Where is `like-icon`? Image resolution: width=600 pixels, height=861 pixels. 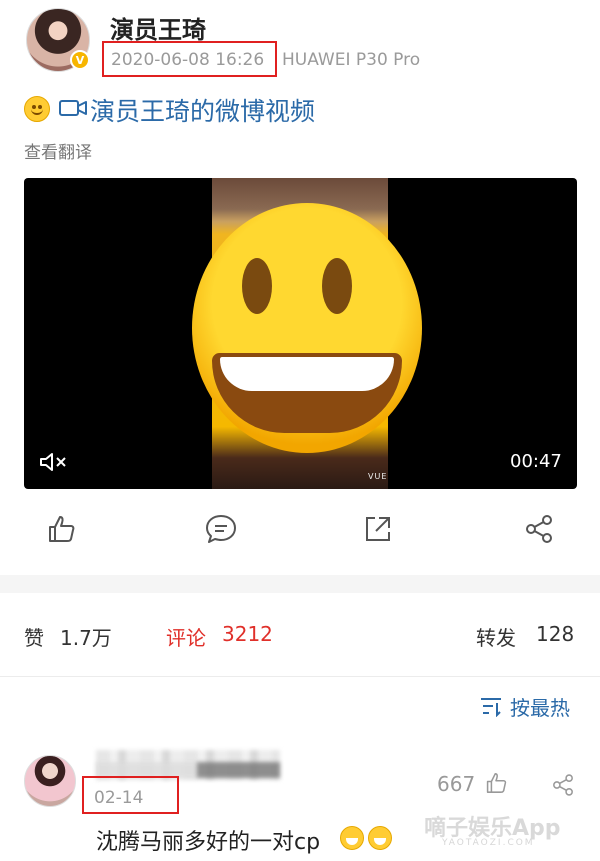 like-icon is located at coordinates (61, 529).